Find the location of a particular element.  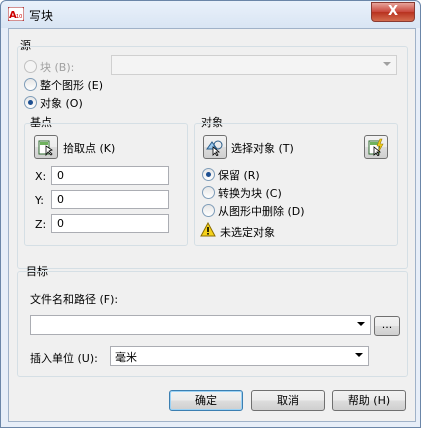

quick-select-icon is located at coordinates (376, 147).